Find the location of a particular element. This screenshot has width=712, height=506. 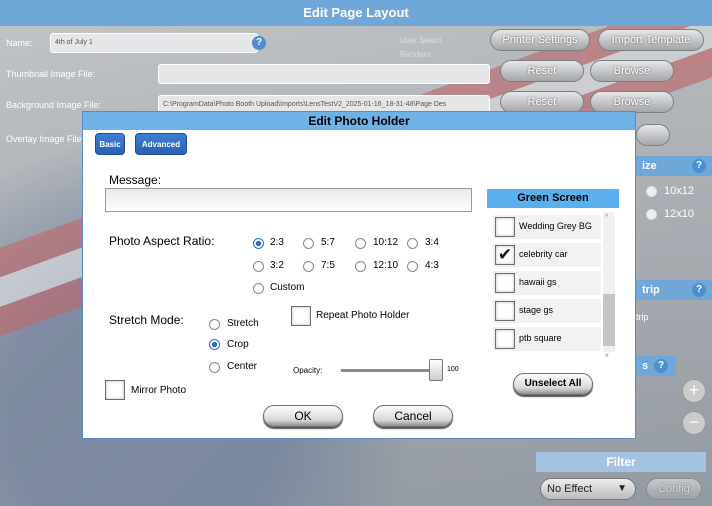

chevron-down-icon: ▼ is located at coordinates (622, 488).